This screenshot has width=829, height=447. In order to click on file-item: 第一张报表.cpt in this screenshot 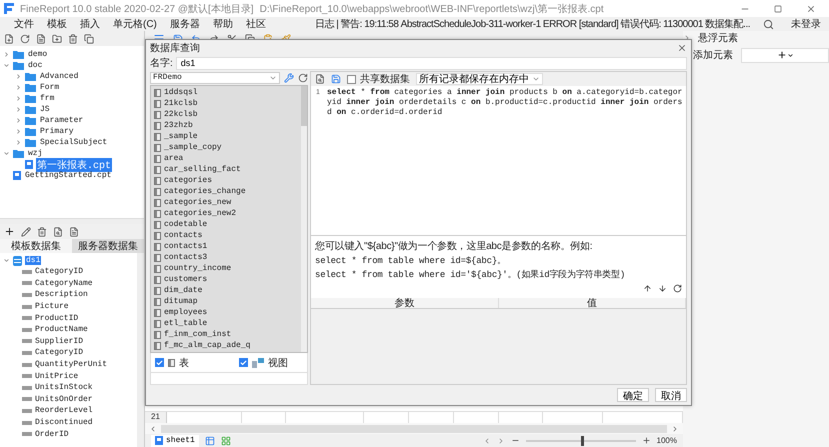, I will do `click(74, 165)`.